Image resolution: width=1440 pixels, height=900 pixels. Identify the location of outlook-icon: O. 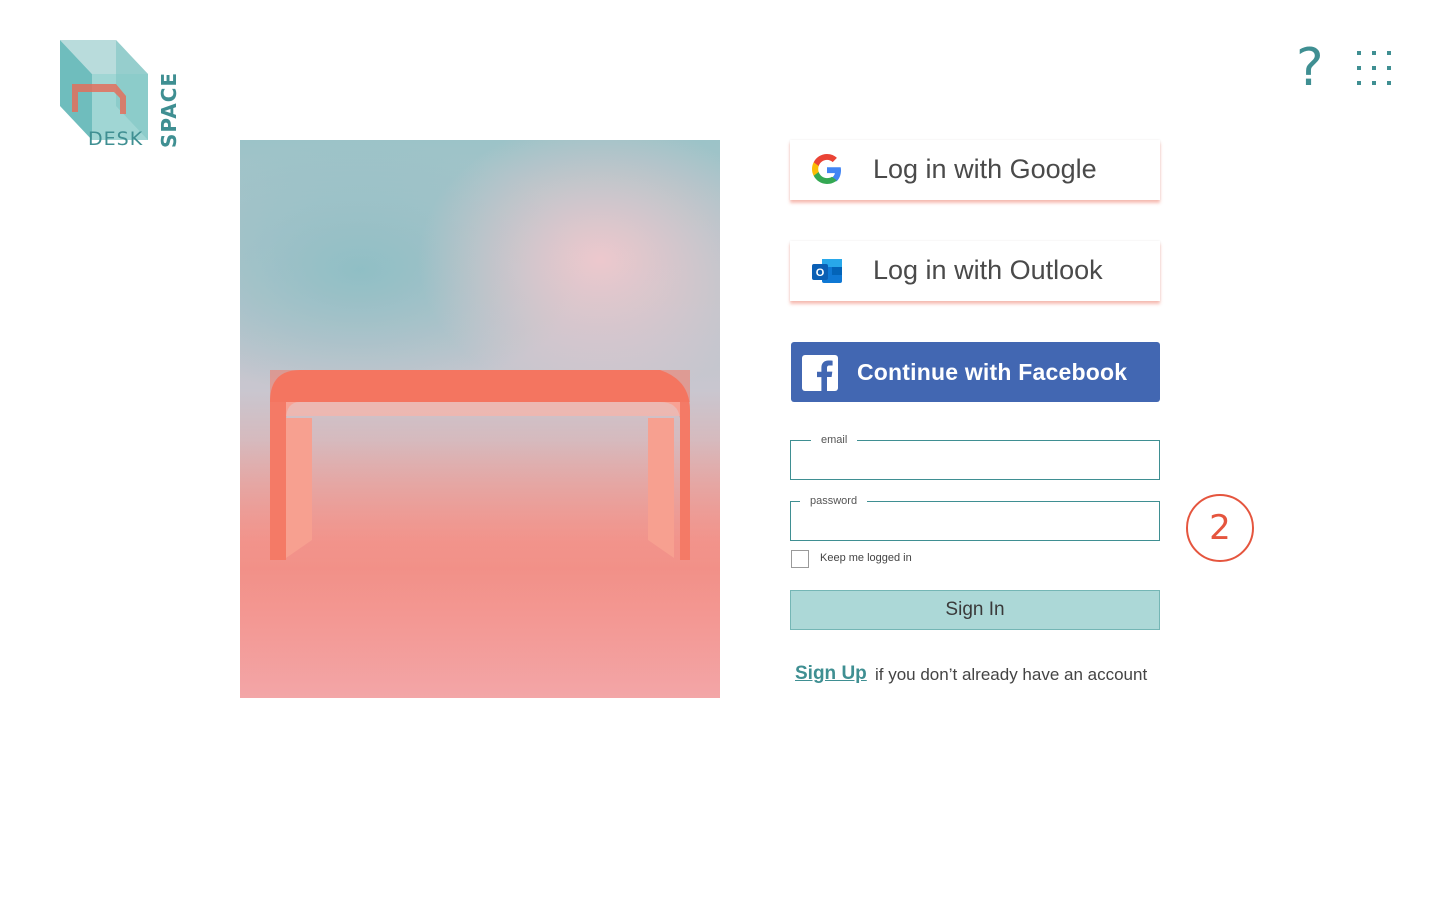
(827, 271).